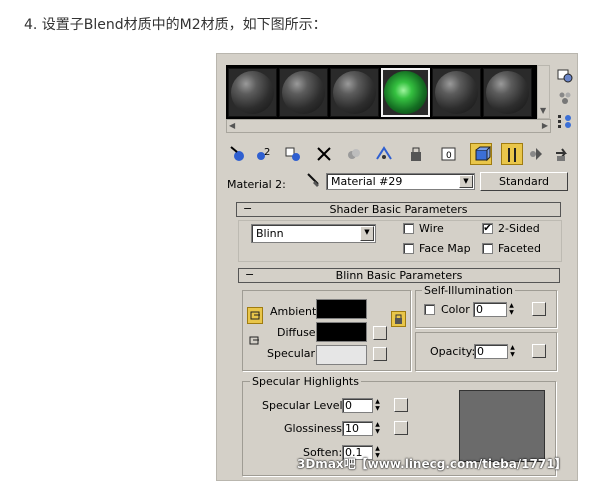 This screenshot has width=609, height=481. Describe the element at coordinates (519, 228) in the screenshot. I see `two-sided-label: 2-Sided` at that location.